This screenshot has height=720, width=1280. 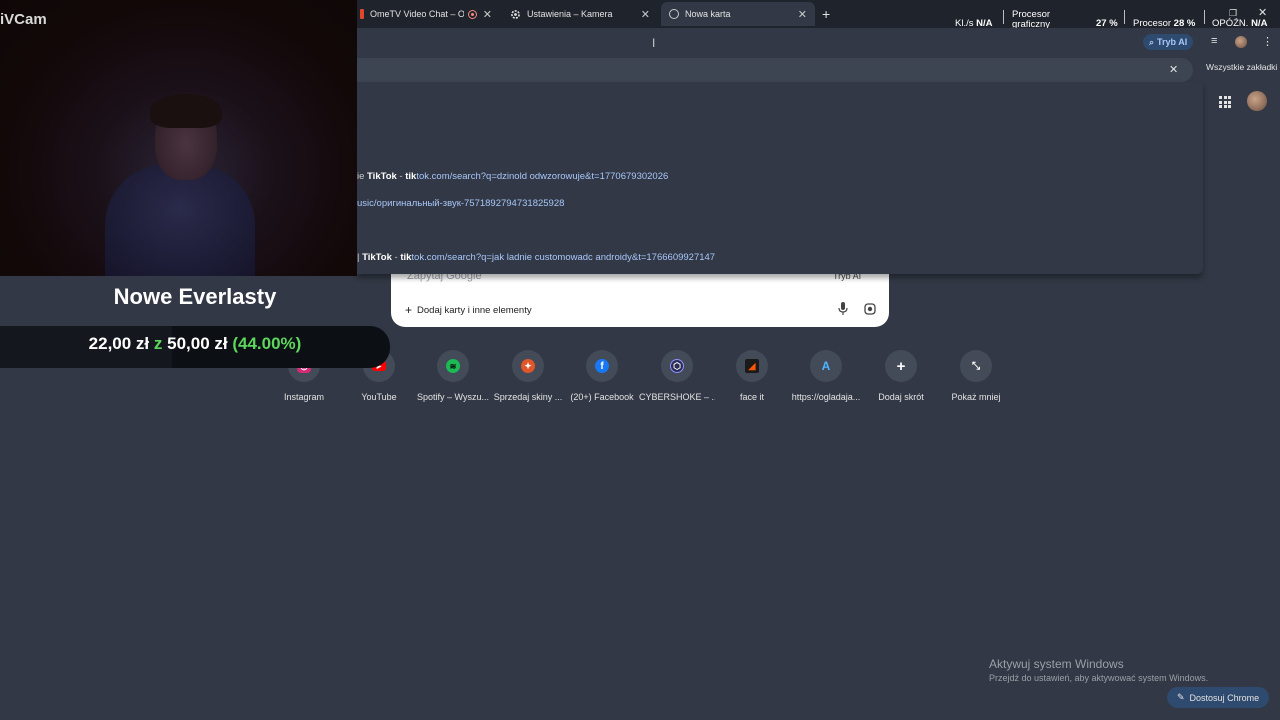 What do you see at coordinates (1241, 42) in the screenshot?
I see `profile-avatar` at bounding box center [1241, 42].